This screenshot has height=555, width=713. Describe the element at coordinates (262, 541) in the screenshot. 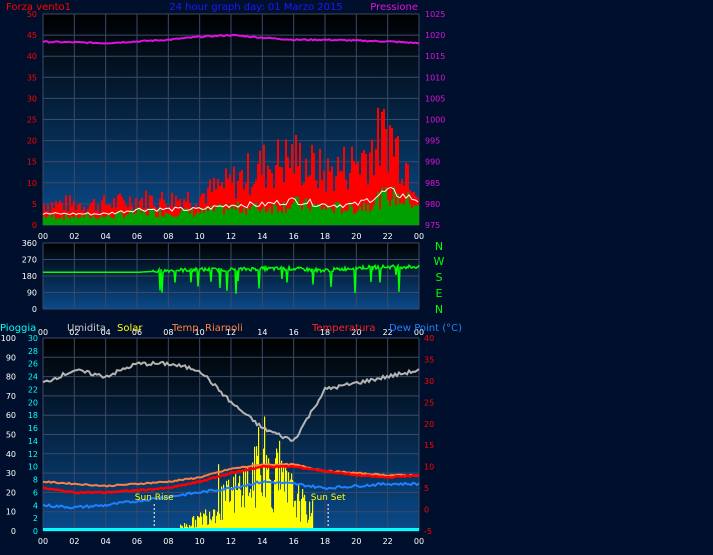

I see `p3-x-tick-7: 14` at that location.